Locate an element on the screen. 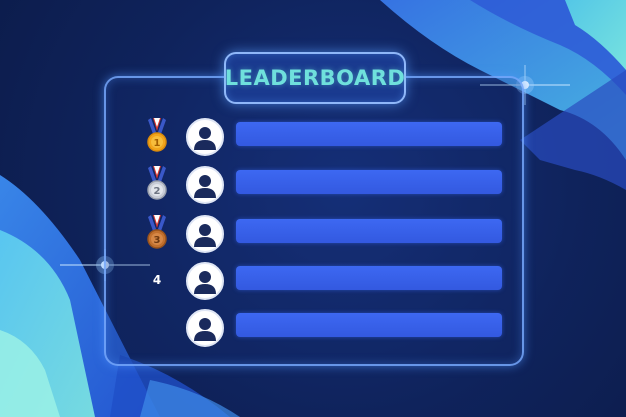 This screenshot has height=417, width=626. gold-medal-icon: 1 is located at coordinates (157, 135).